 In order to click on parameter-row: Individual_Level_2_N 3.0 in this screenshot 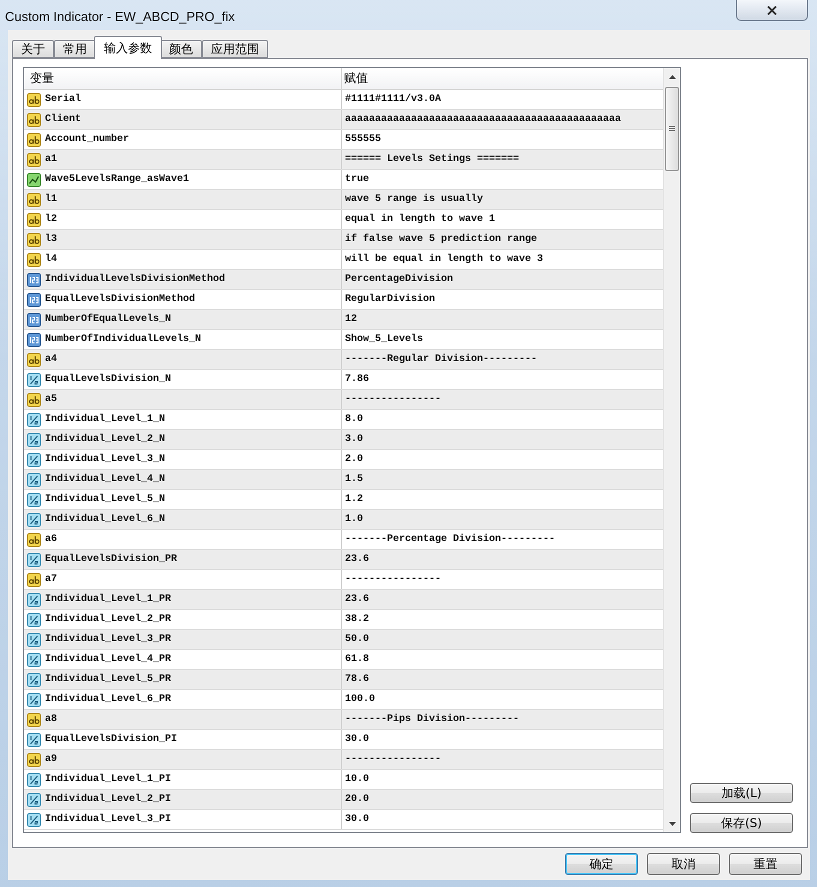, I will do `click(343, 440)`.